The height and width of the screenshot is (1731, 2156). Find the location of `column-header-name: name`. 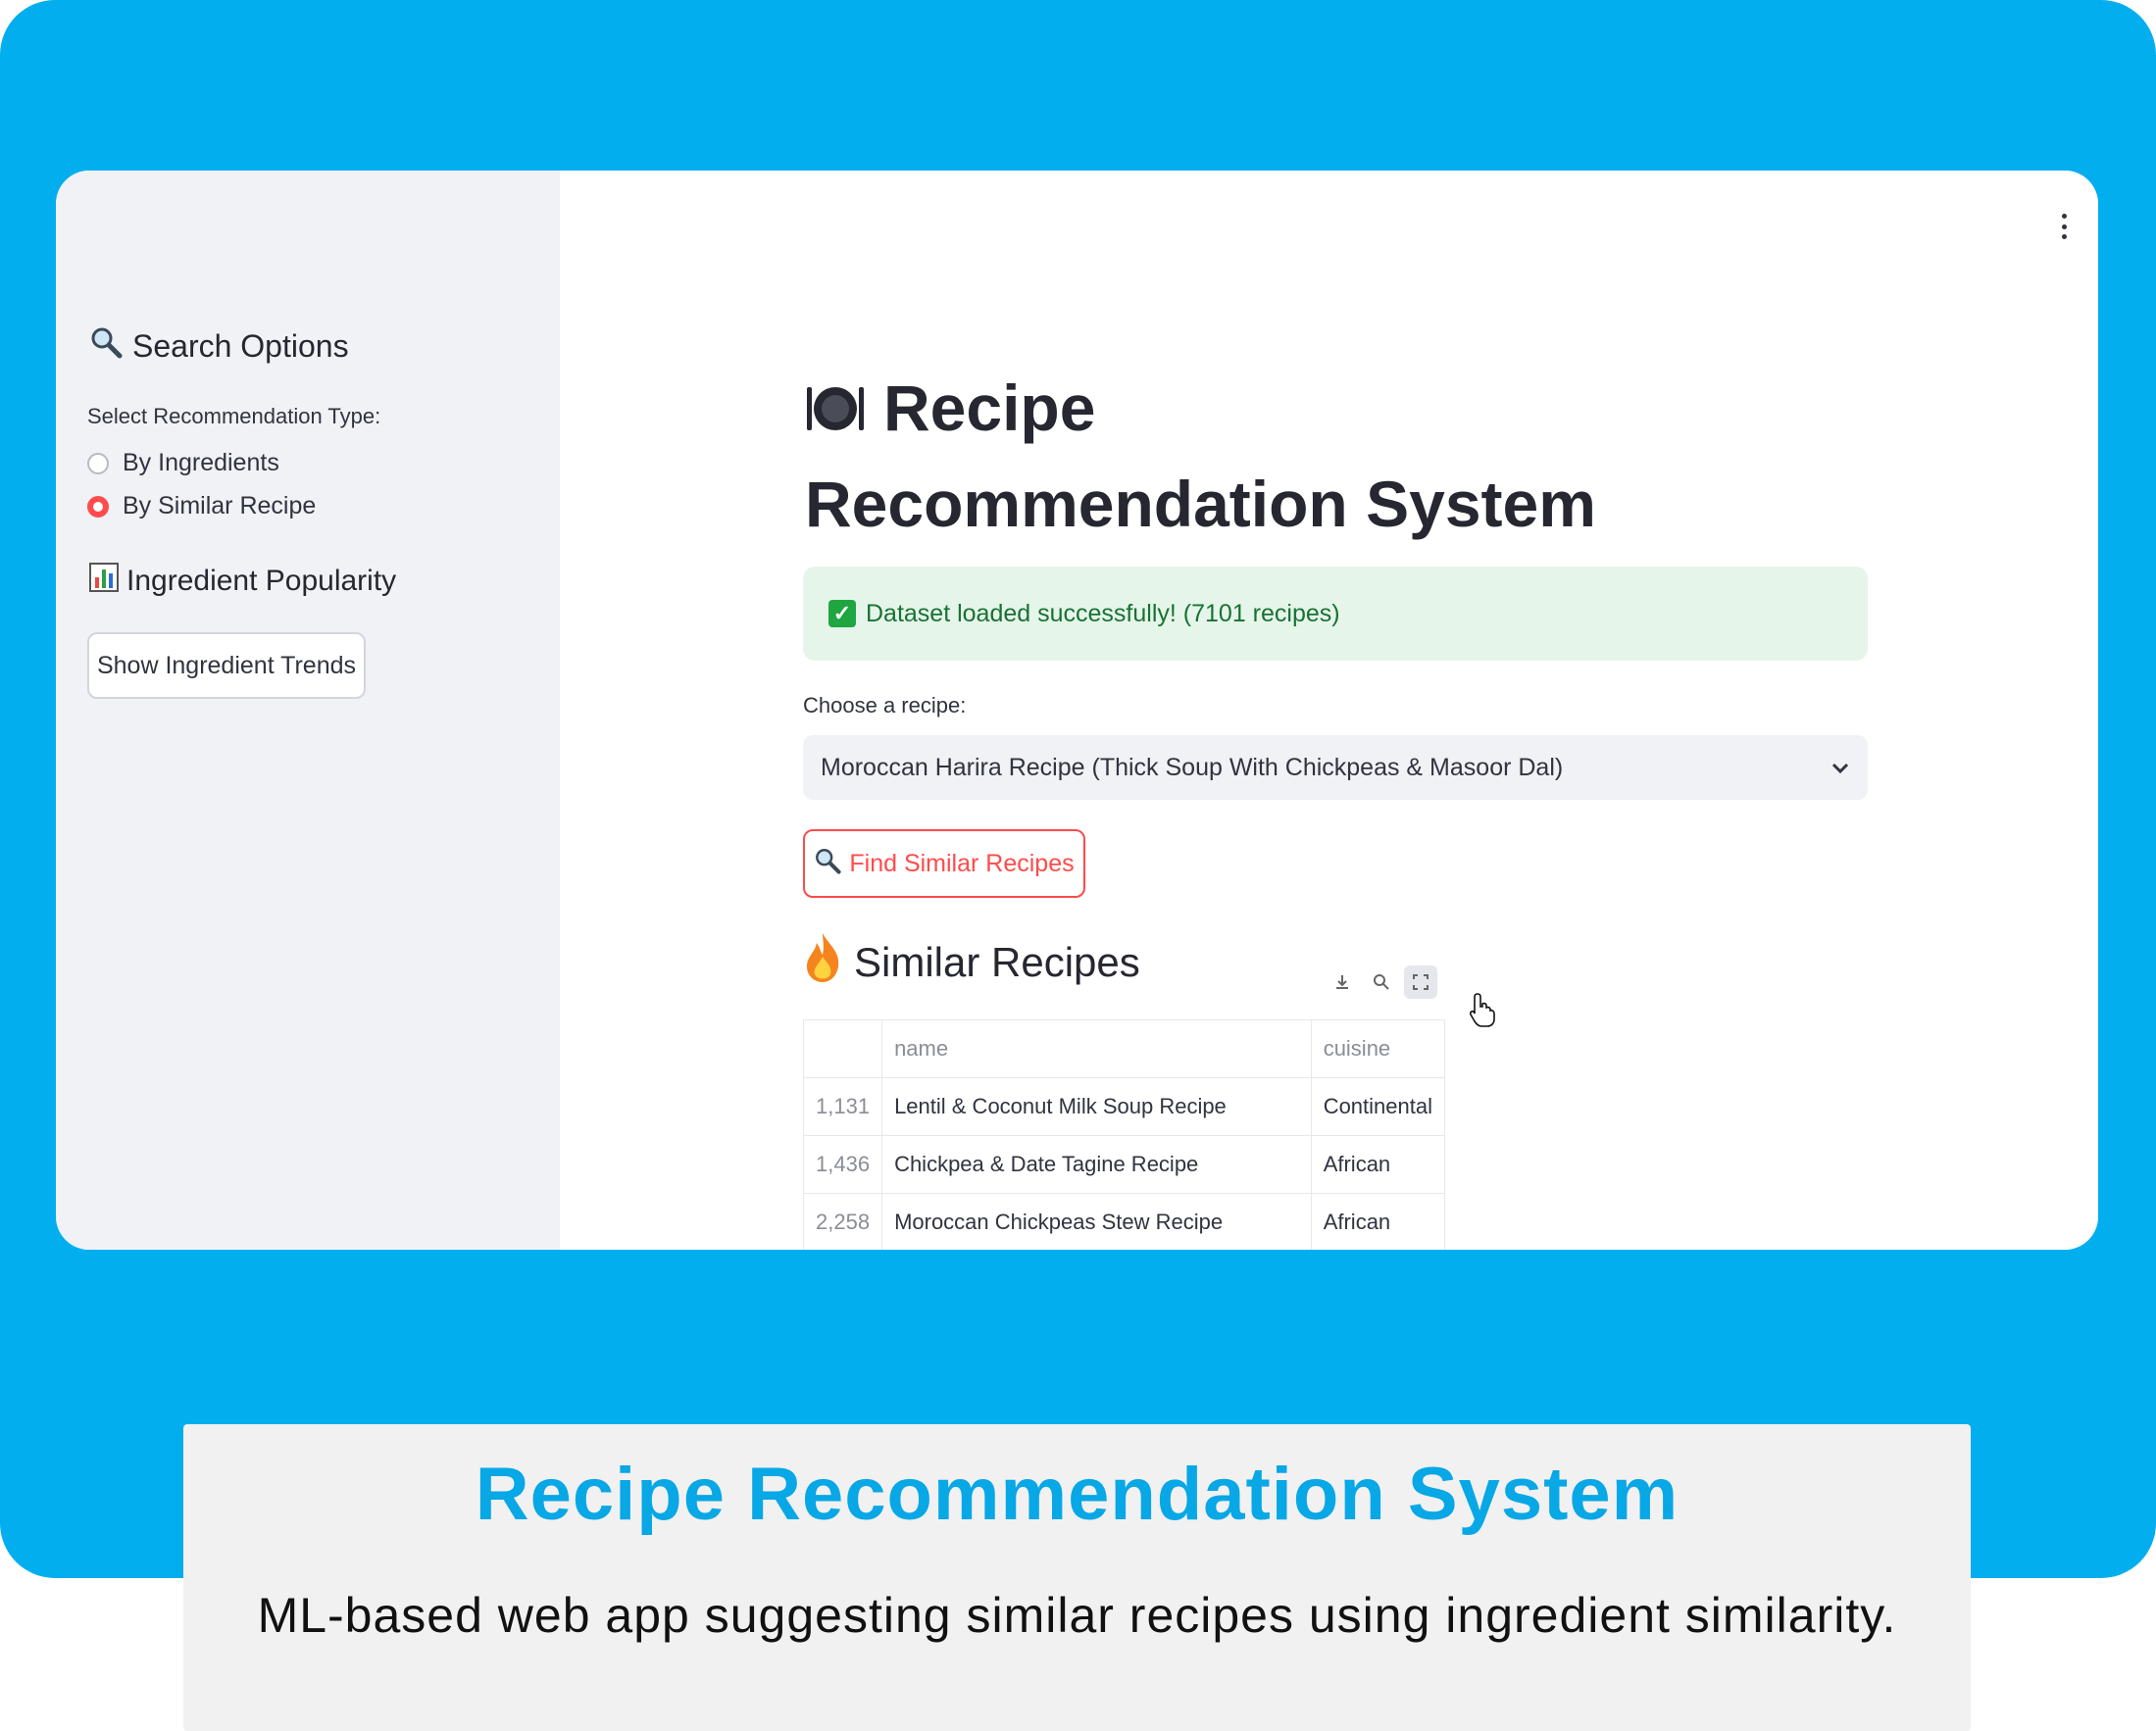

column-header-name: name is located at coordinates (1096, 1048).